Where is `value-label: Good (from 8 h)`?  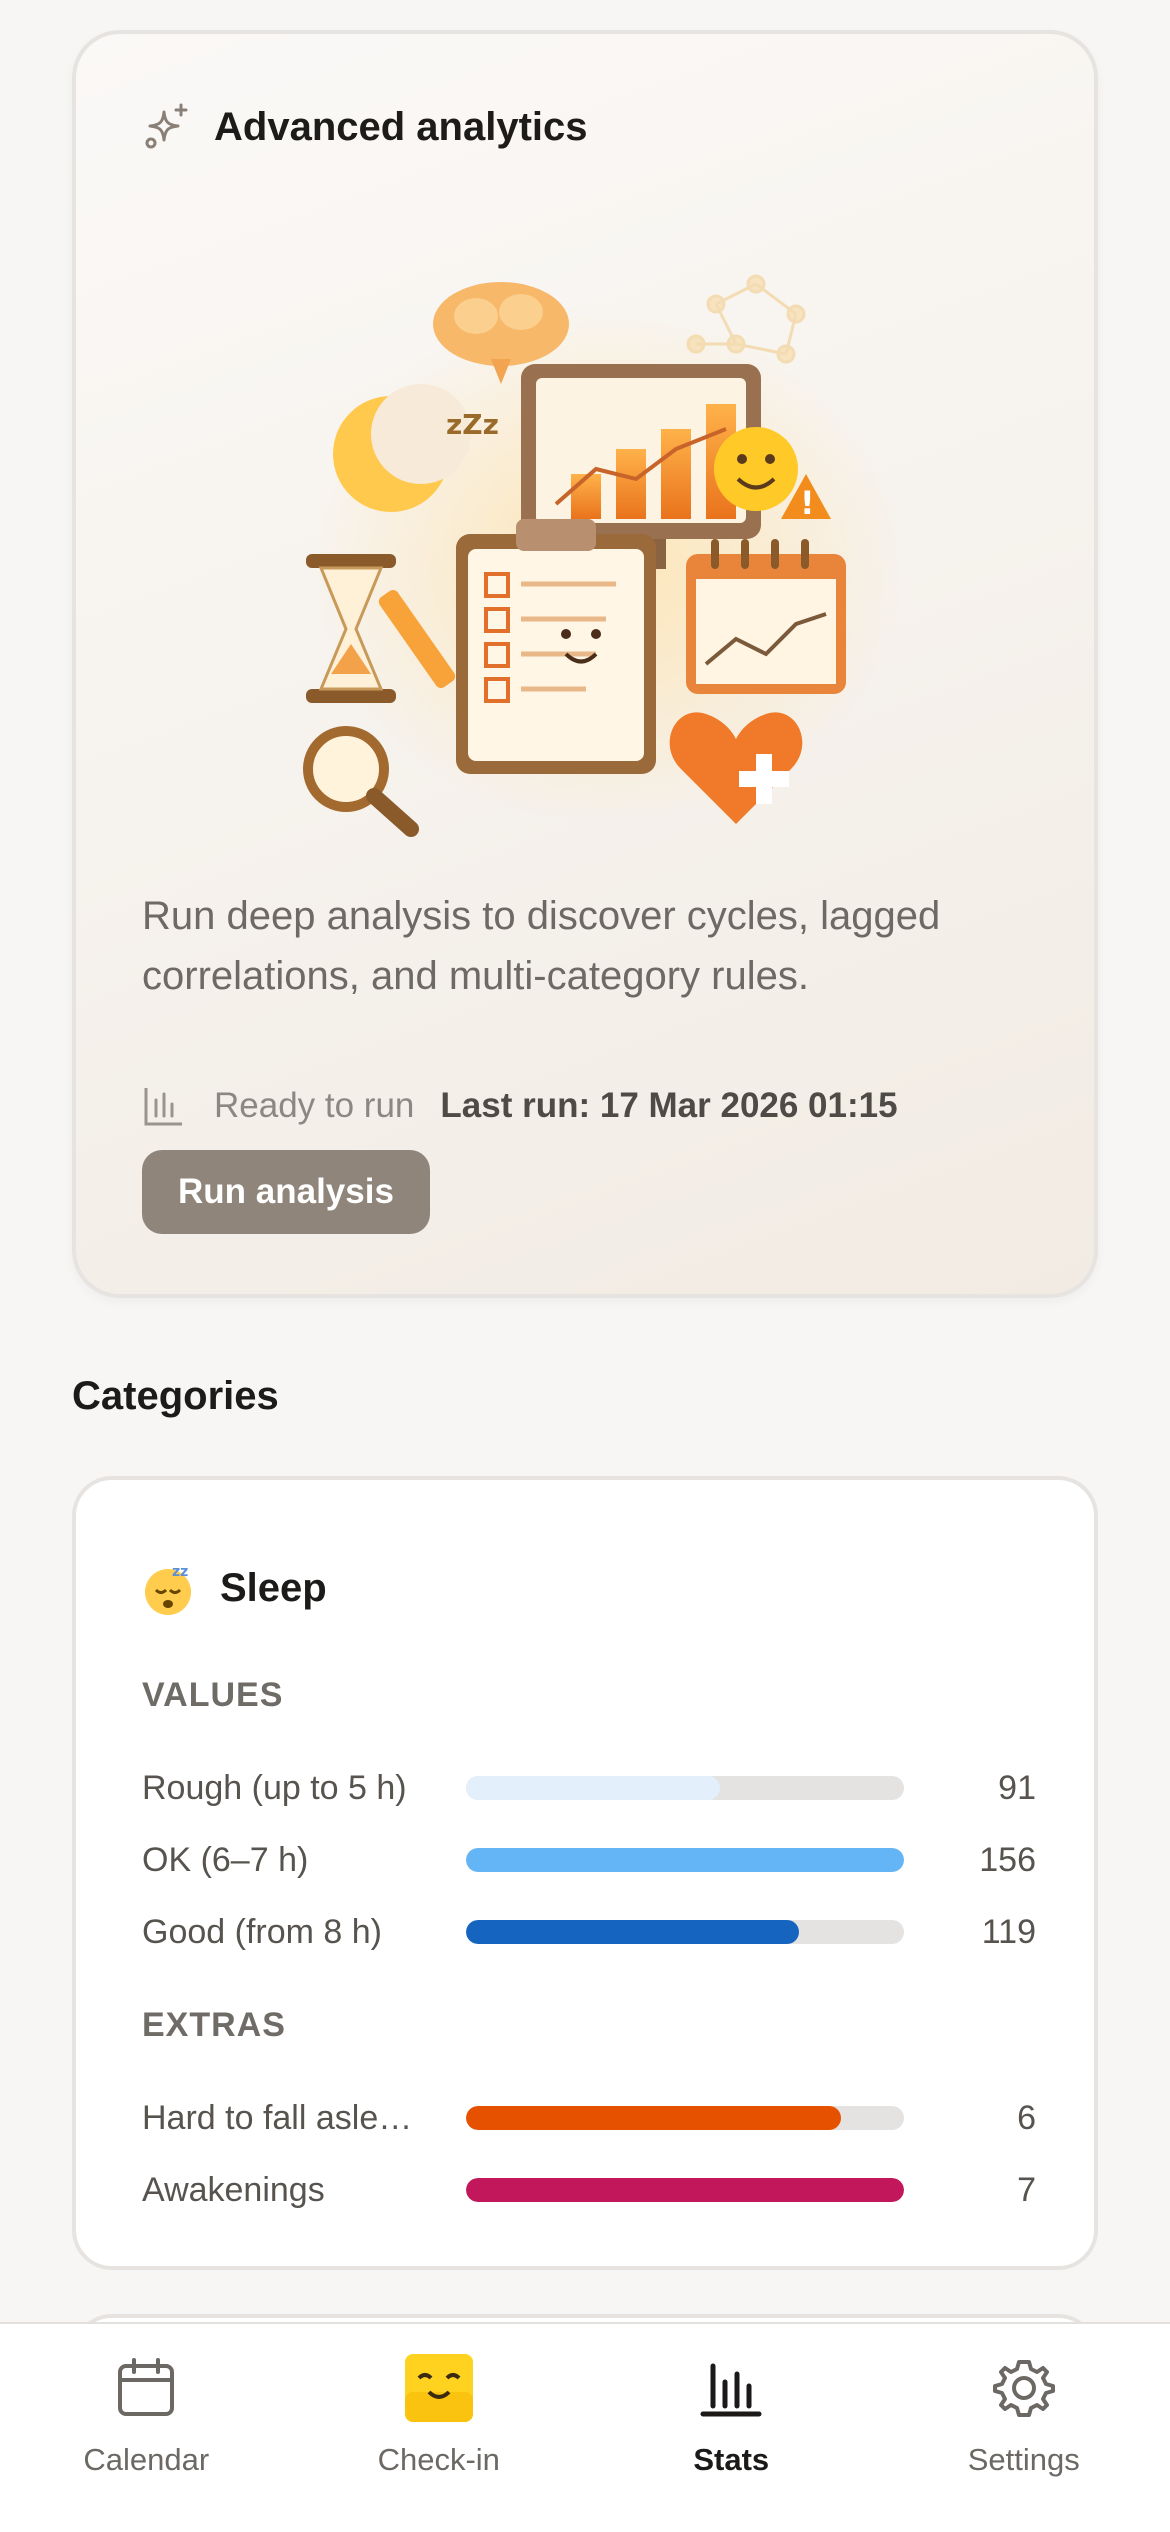 value-label: Good (from 8 h) is located at coordinates (262, 1931).